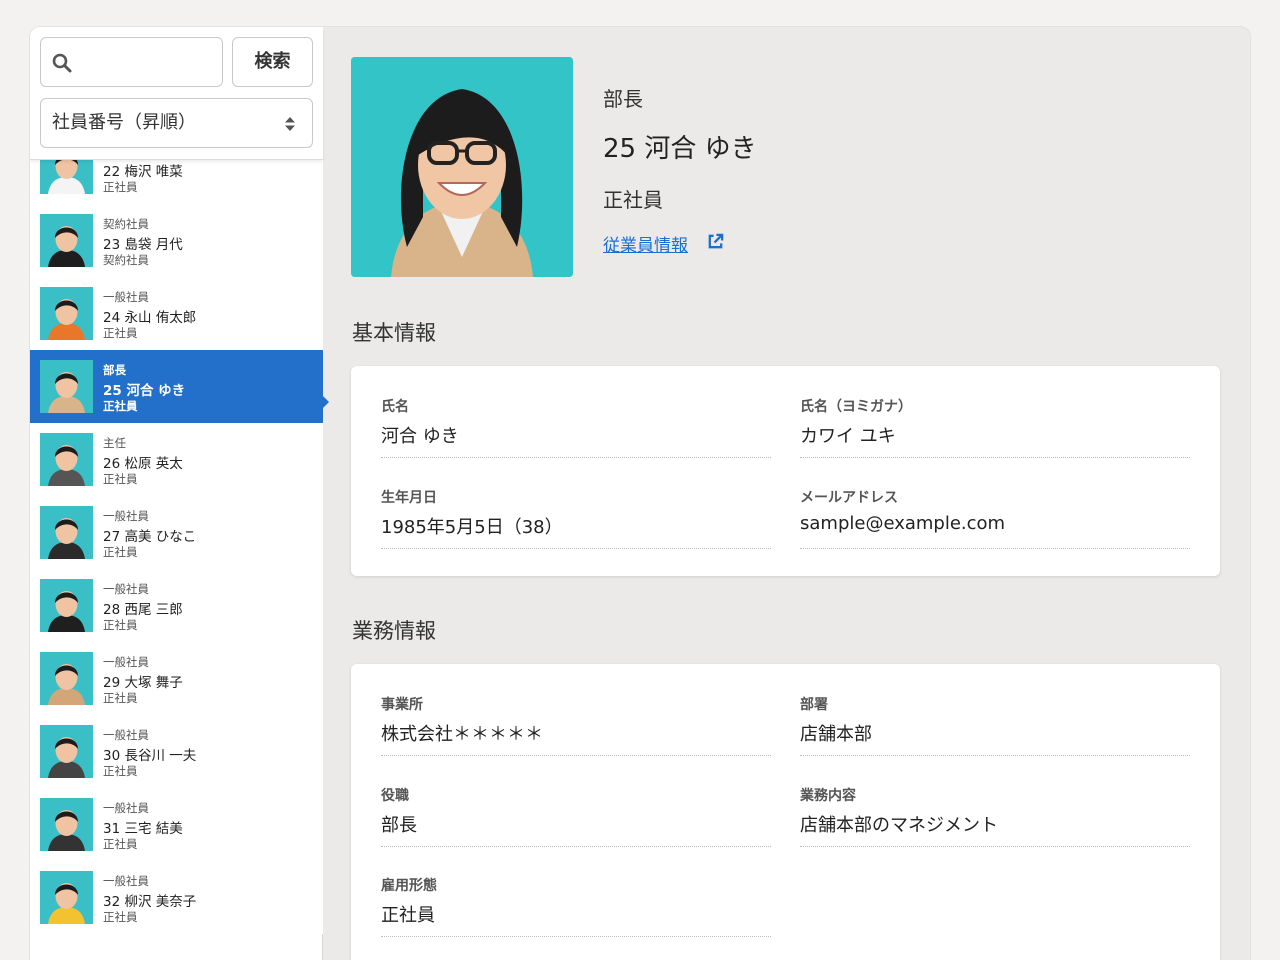 The height and width of the screenshot is (960, 1280). I want to click on sort-selected-value: 社員番号（昇順）, so click(124, 122).